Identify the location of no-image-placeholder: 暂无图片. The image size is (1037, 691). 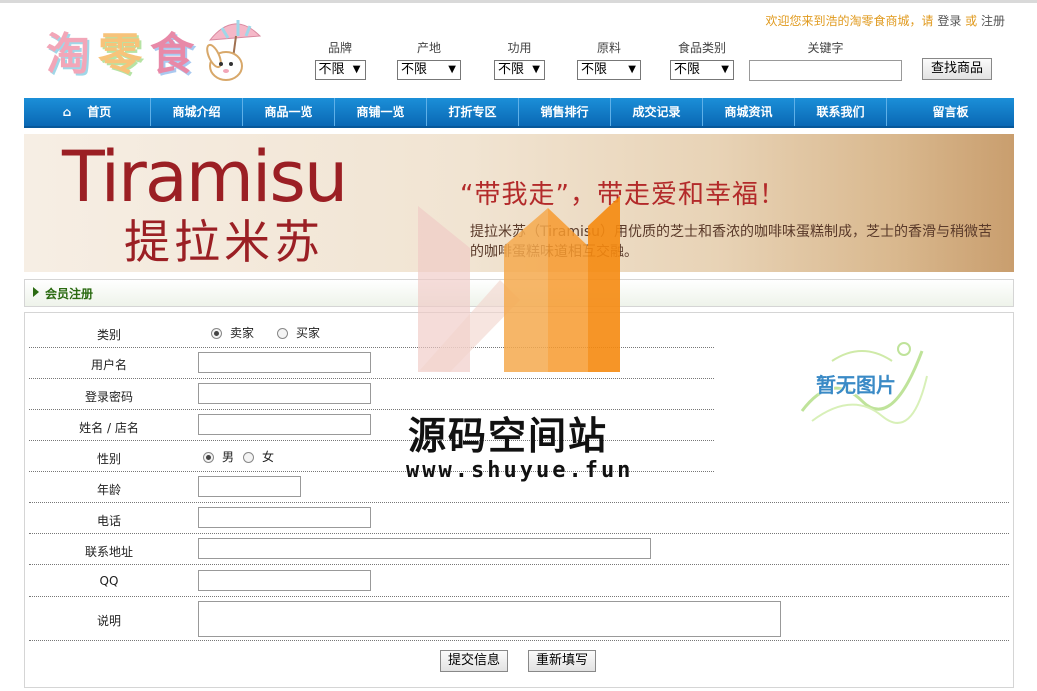
(862, 381).